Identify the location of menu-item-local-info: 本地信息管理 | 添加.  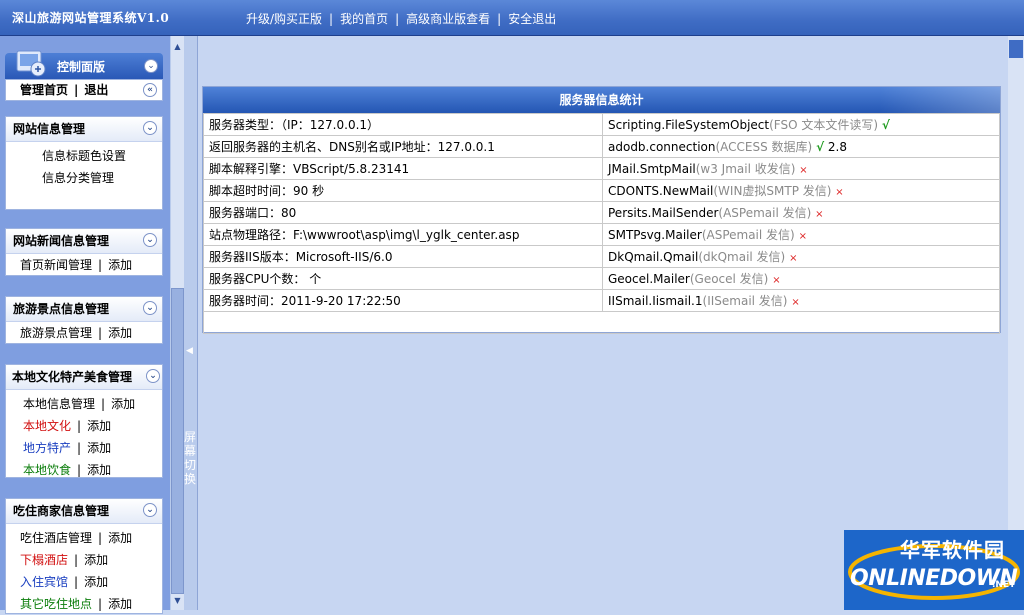
(79, 404).